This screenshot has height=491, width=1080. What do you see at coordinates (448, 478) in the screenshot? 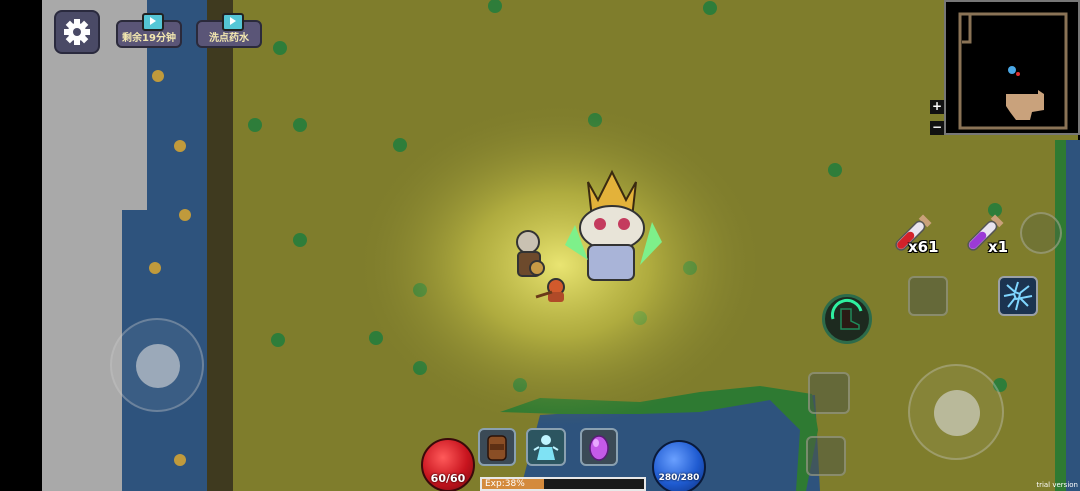
I see `hp-text: 60/60` at bounding box center [448, 478].